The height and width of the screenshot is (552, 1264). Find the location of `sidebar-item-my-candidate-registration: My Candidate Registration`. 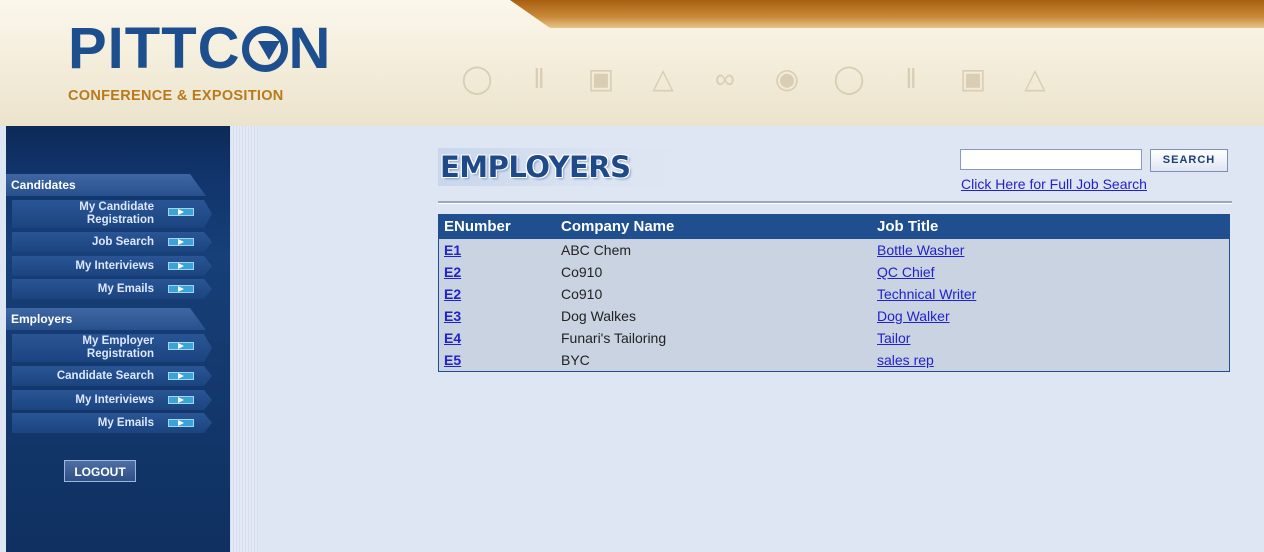

sidebar-item-my-candidate-registration: My Candidate Registration is located at coordinates (112, 214).